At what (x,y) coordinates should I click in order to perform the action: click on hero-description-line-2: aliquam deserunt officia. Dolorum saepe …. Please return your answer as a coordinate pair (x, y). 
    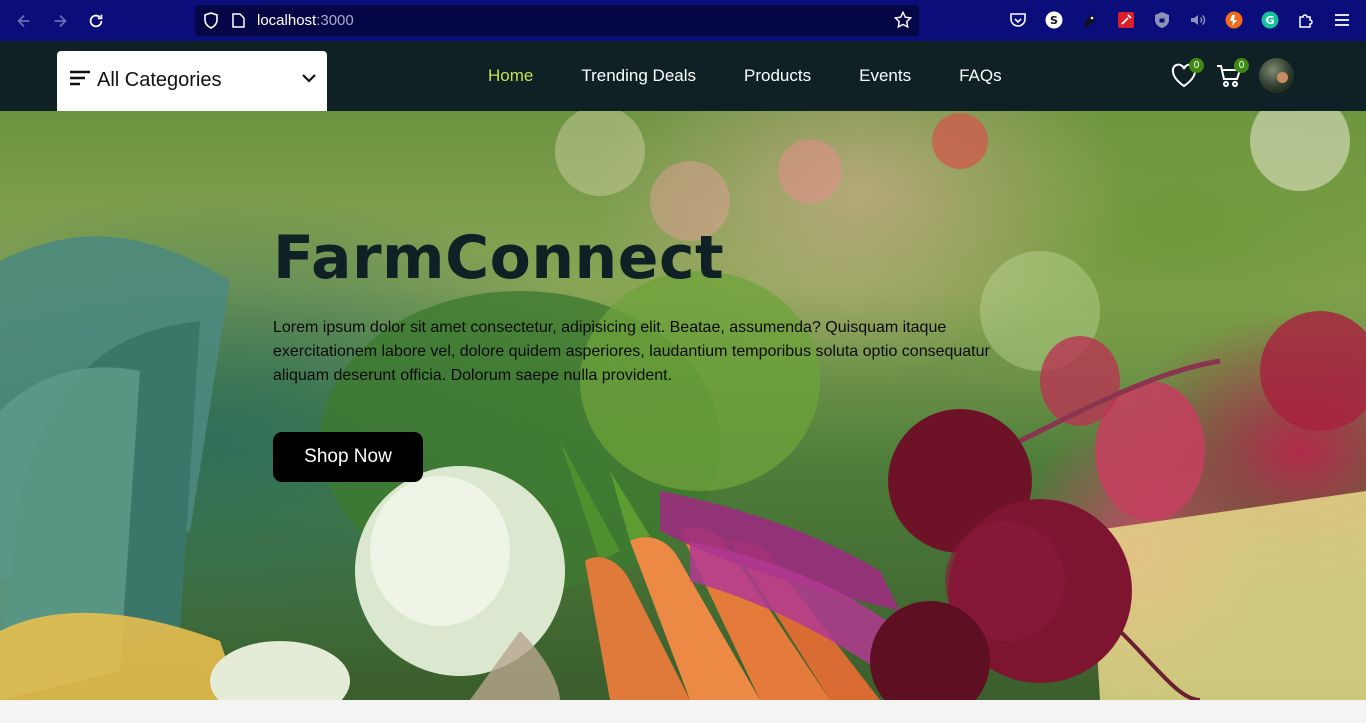
    Looking at the image, I should click on (473, 375).